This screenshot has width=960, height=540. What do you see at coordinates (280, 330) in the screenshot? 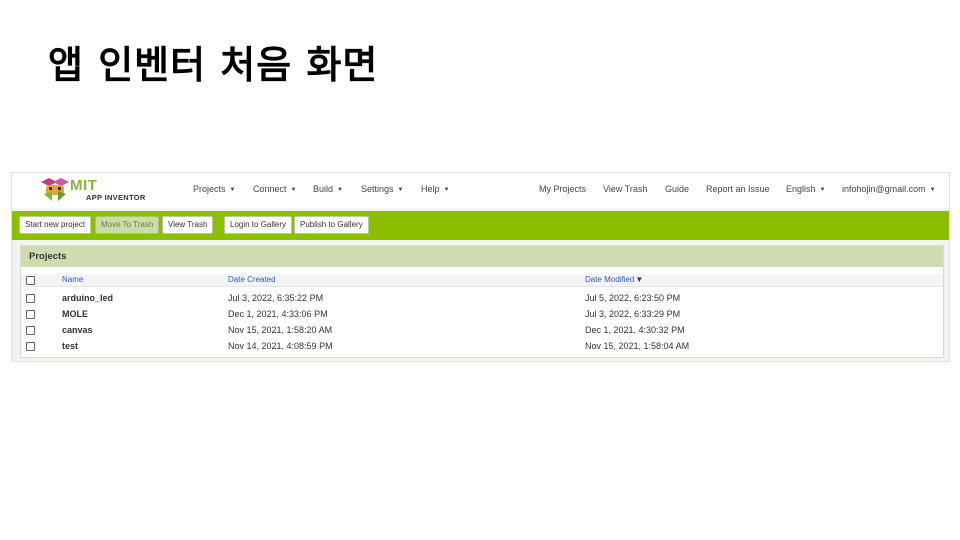
I see `project-date-created: Nov 15, 2021, 1:58:20 AM` at bounding box center [280, 330].